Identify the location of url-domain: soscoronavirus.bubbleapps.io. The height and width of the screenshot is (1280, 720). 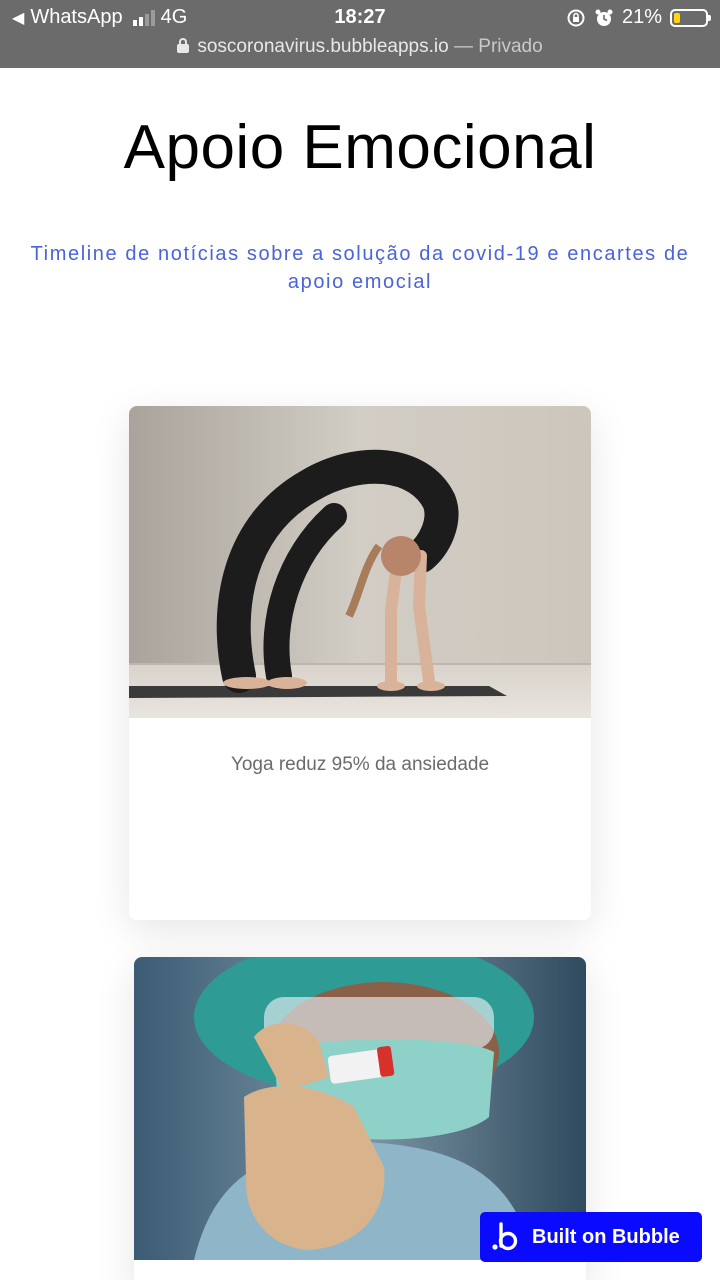
(323, 46).